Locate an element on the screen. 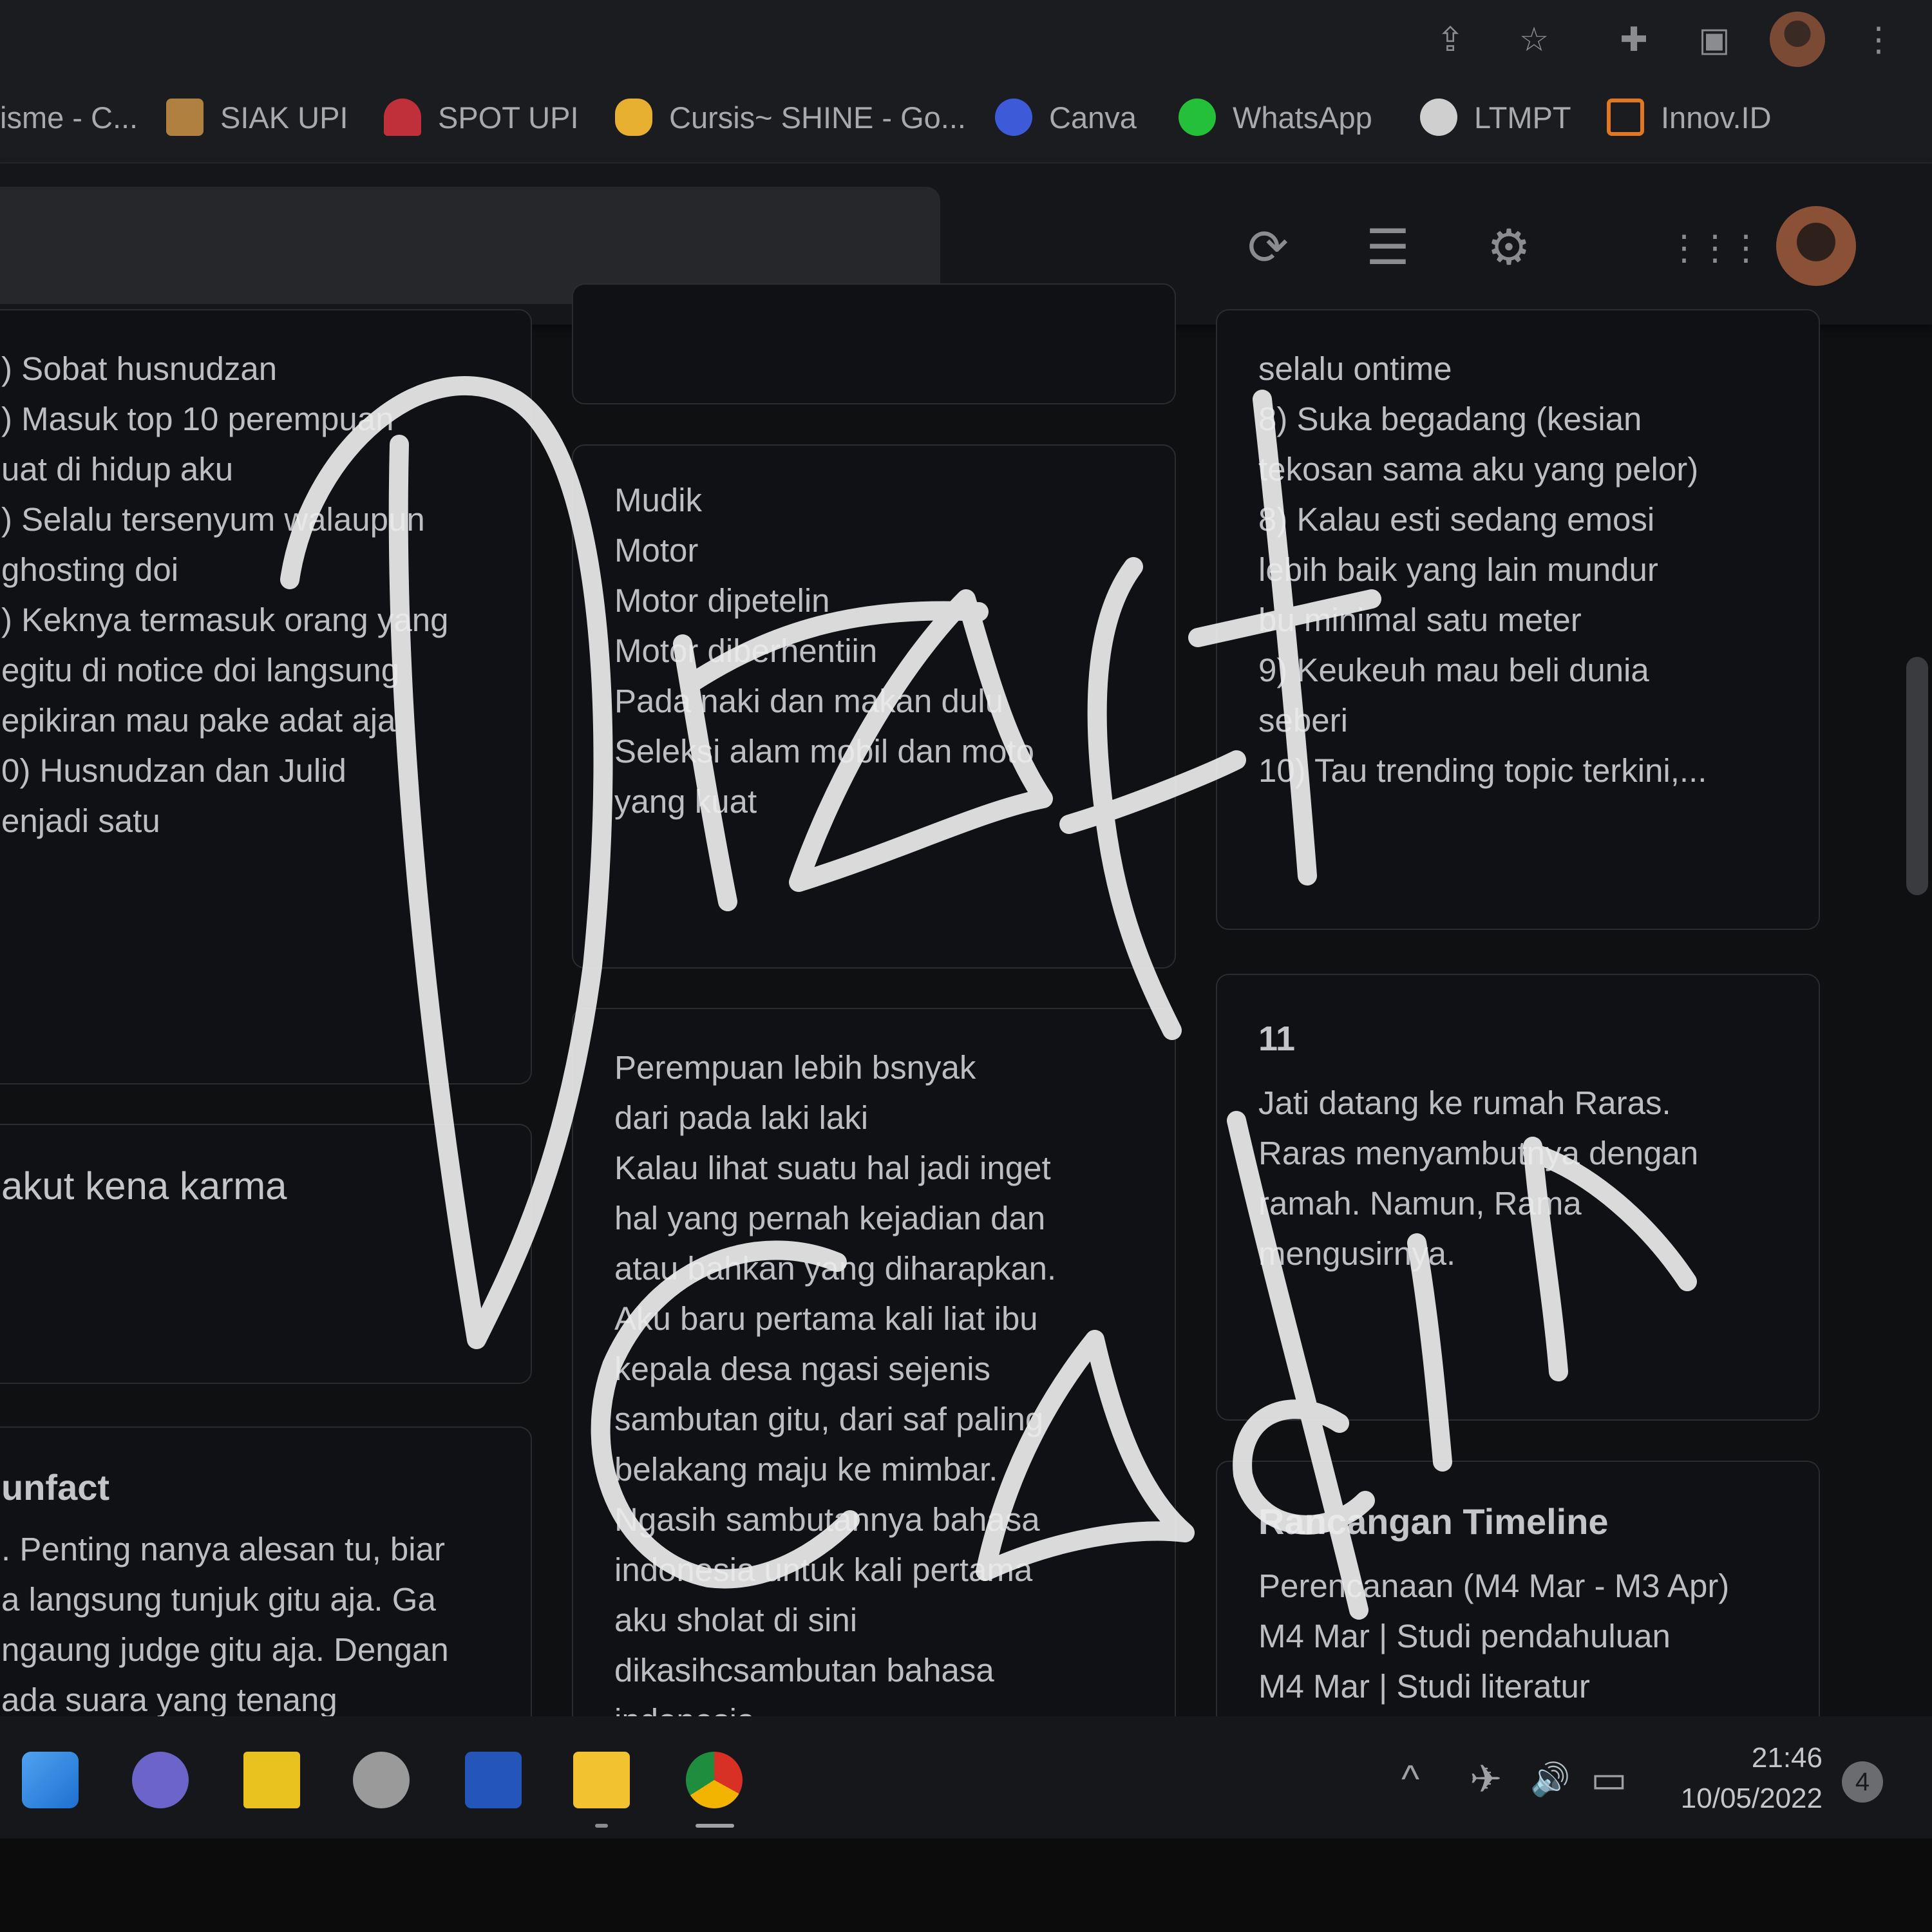 The height and width of the screenshot is (1932, 1932). bookmark-whatsapp: WhatsApp is located at coordinates (1275, 117).